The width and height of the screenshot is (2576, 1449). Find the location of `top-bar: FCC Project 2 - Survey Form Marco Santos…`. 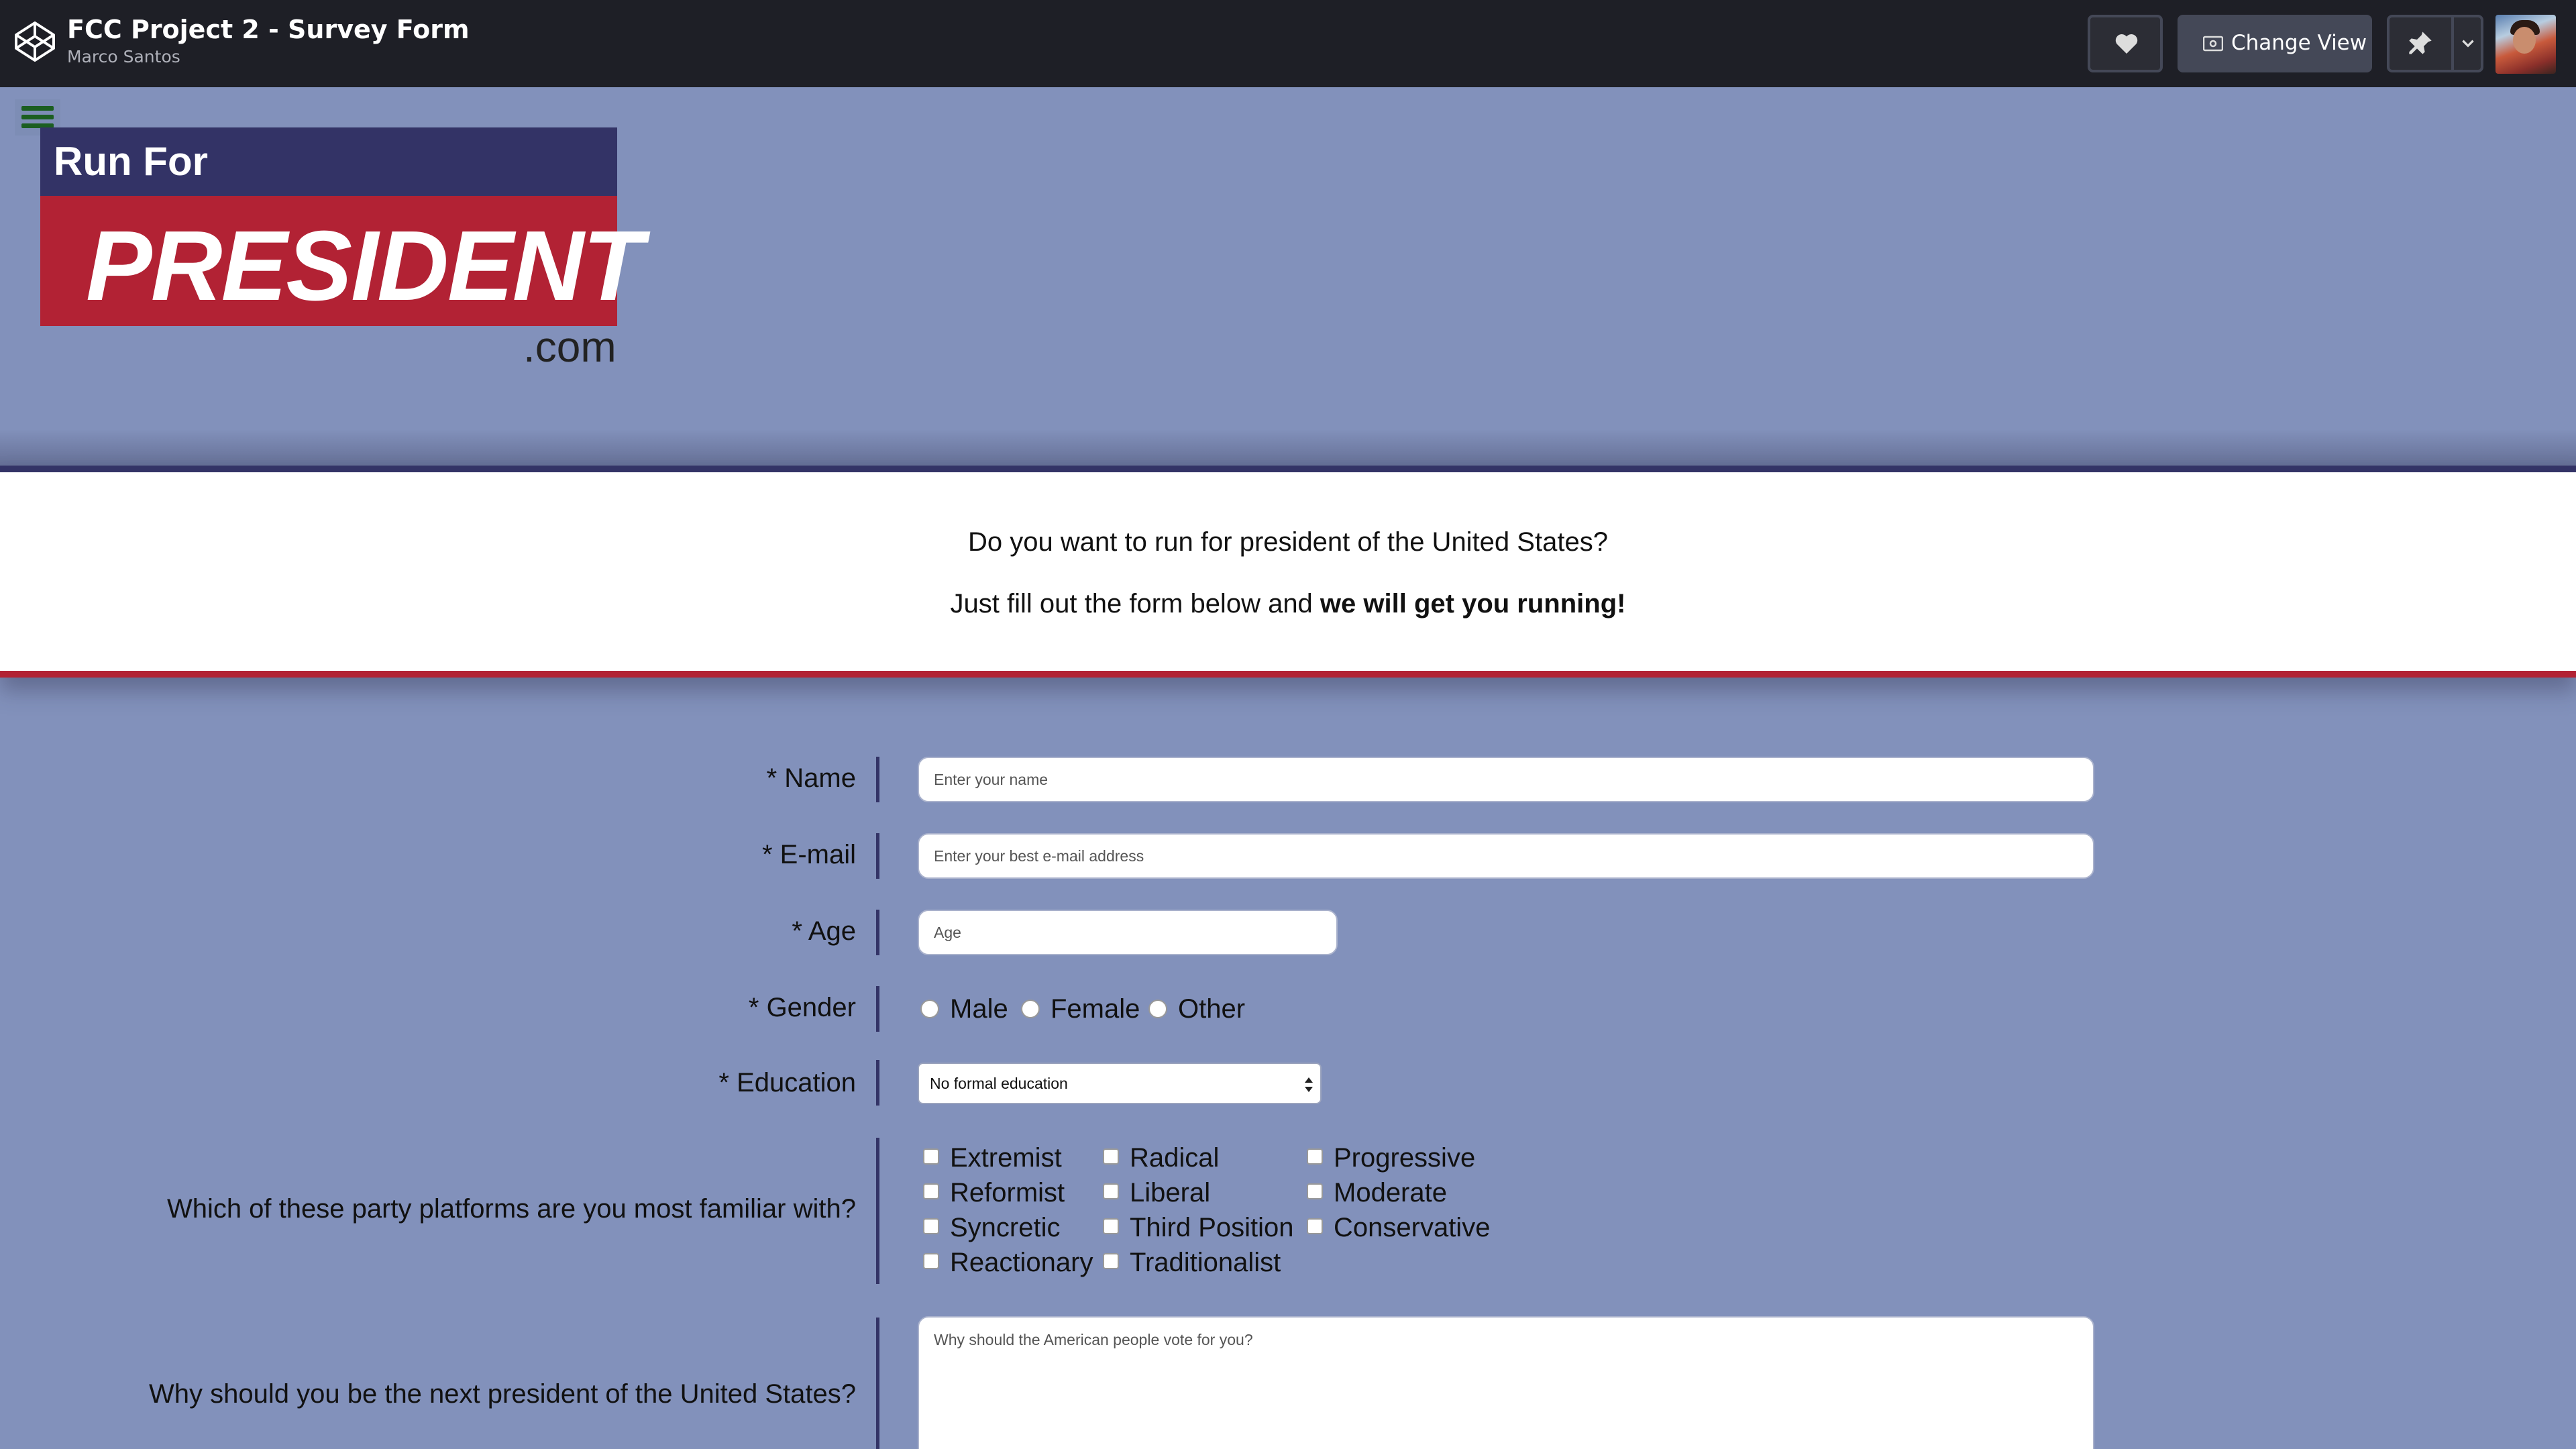

top-bar: FCC Project 2 - Survey Form Marco Santos… is located at coordinates (1288, 43).